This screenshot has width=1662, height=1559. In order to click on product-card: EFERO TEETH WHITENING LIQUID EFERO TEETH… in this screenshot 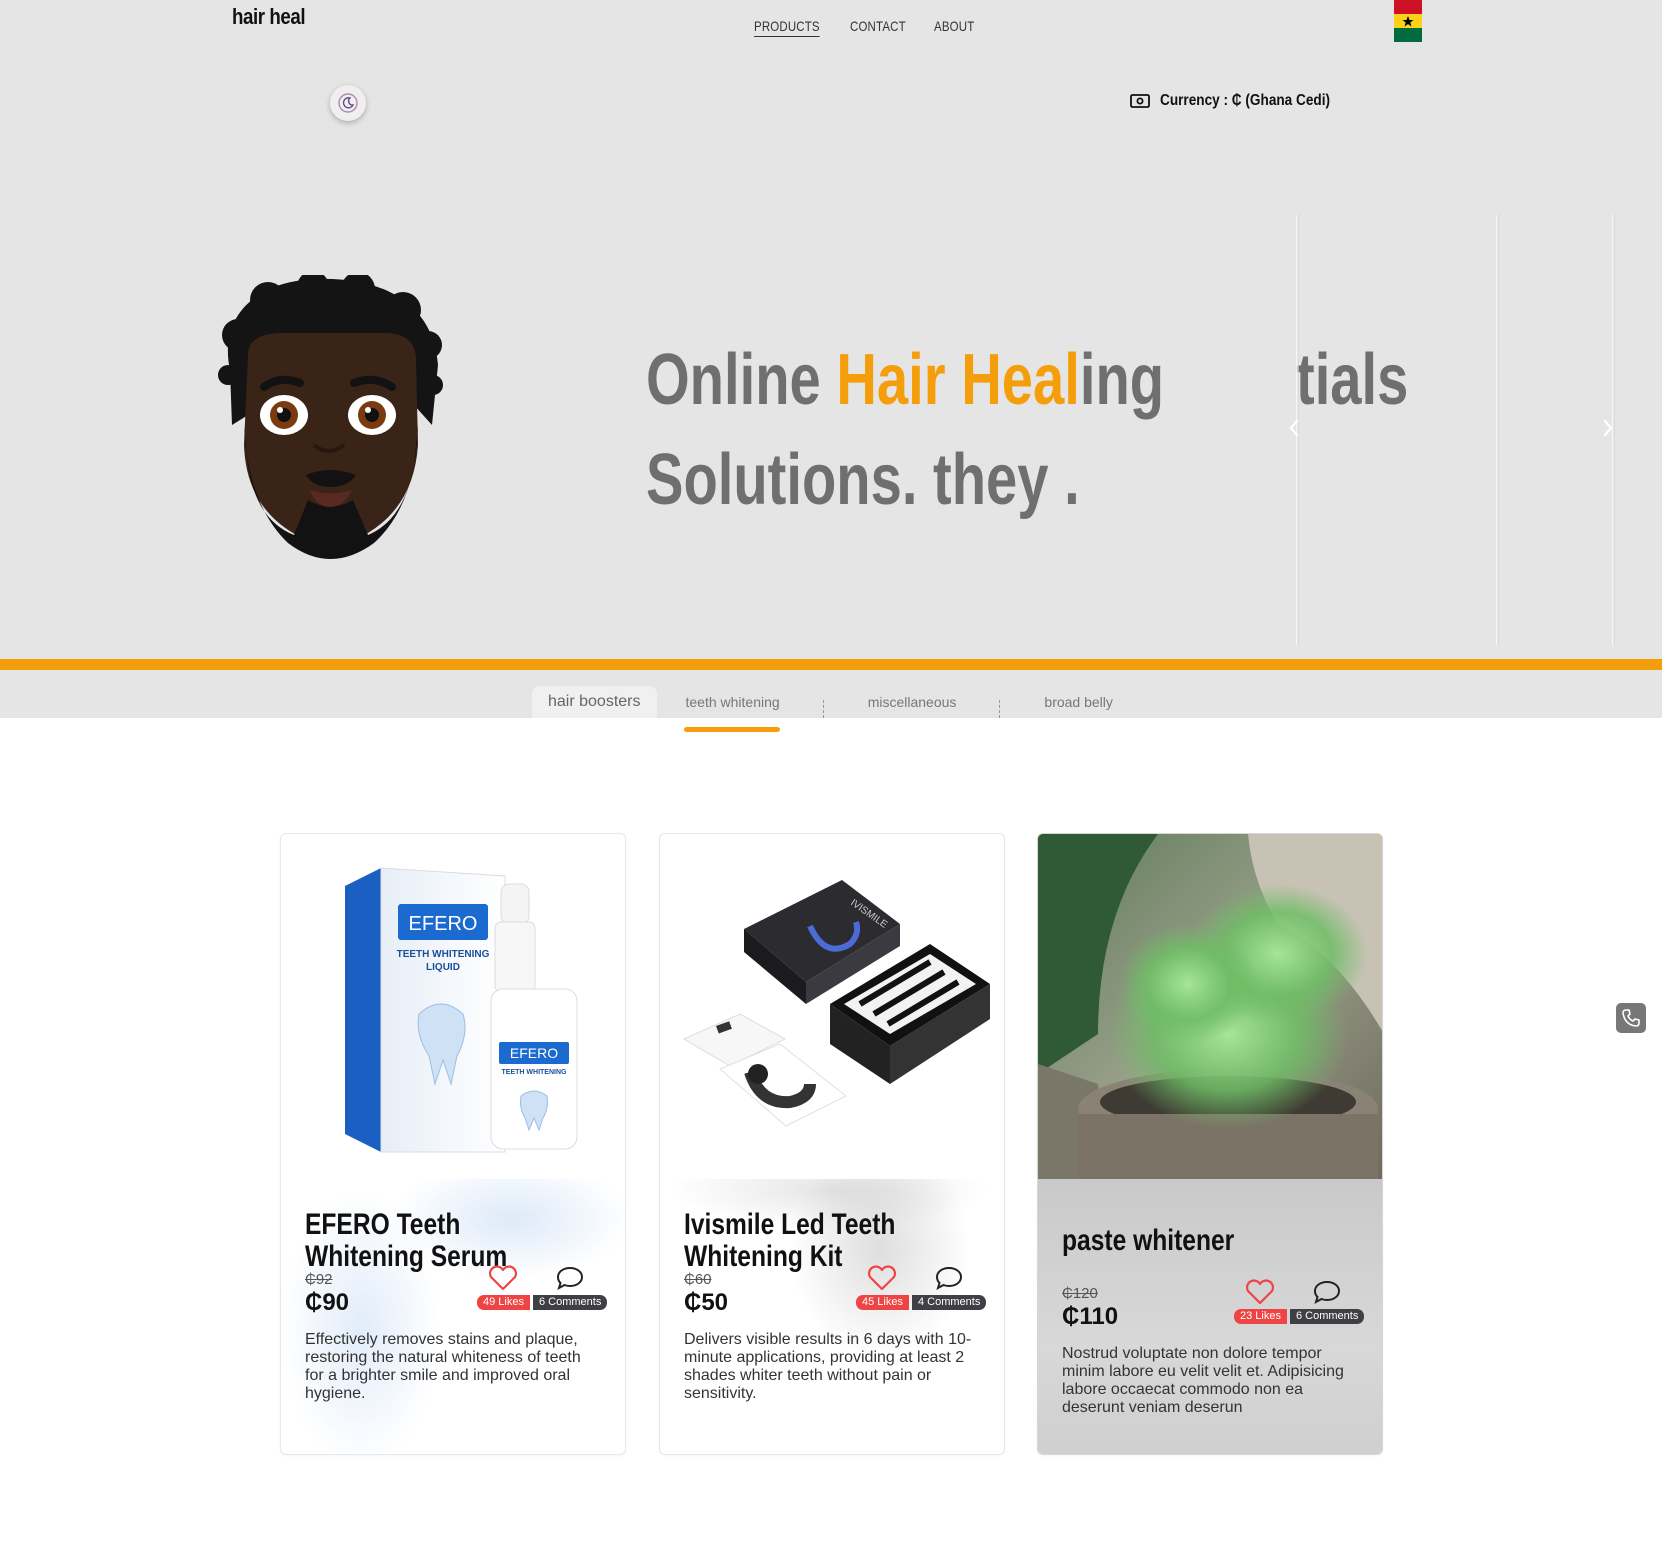, I will do `click(453, 1144)`.